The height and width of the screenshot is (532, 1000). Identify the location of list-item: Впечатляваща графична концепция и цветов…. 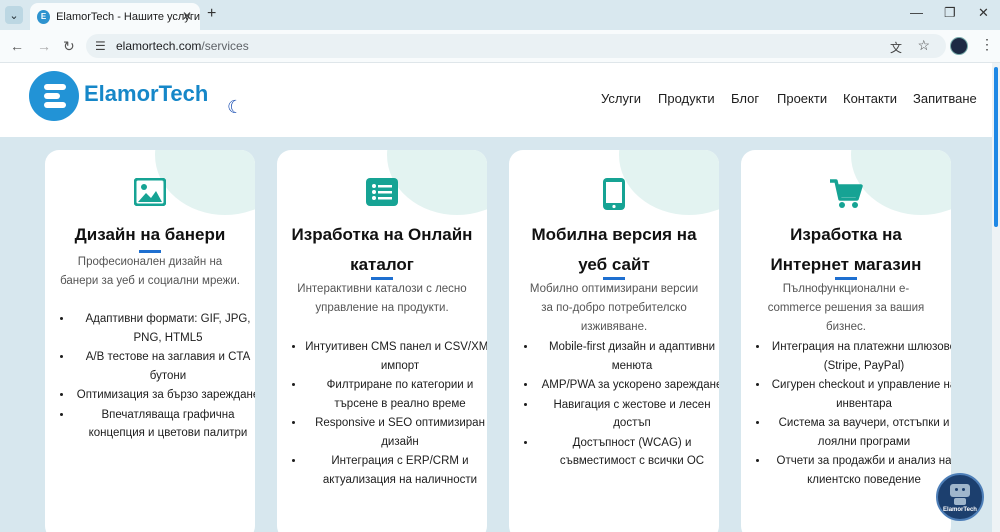
(164, 424).